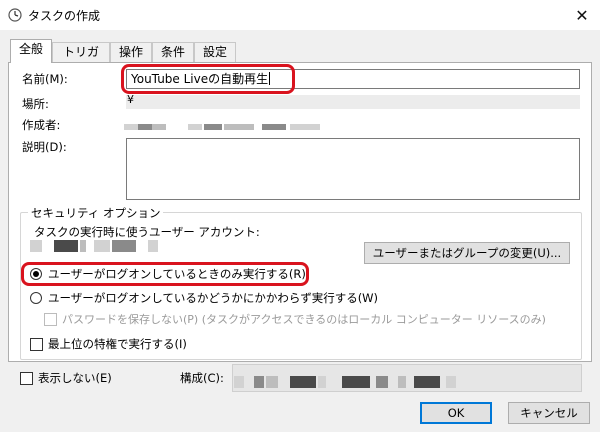  Describe the element at coordinates (117, 344) in the screenshot. I see `highest-privileges-label: 最上位の特権で実行する(I)` at that location.